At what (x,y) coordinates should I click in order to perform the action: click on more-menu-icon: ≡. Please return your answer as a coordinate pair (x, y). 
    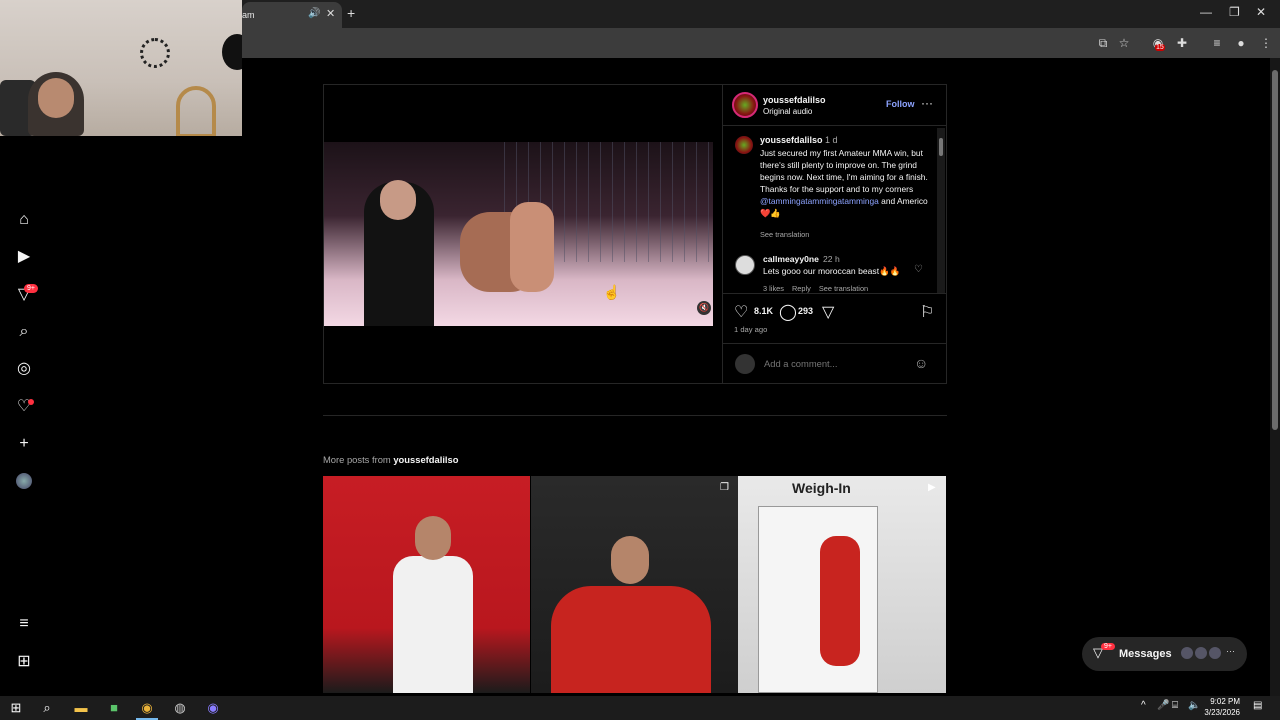
    Looking at the image, I should click on (24, 624).